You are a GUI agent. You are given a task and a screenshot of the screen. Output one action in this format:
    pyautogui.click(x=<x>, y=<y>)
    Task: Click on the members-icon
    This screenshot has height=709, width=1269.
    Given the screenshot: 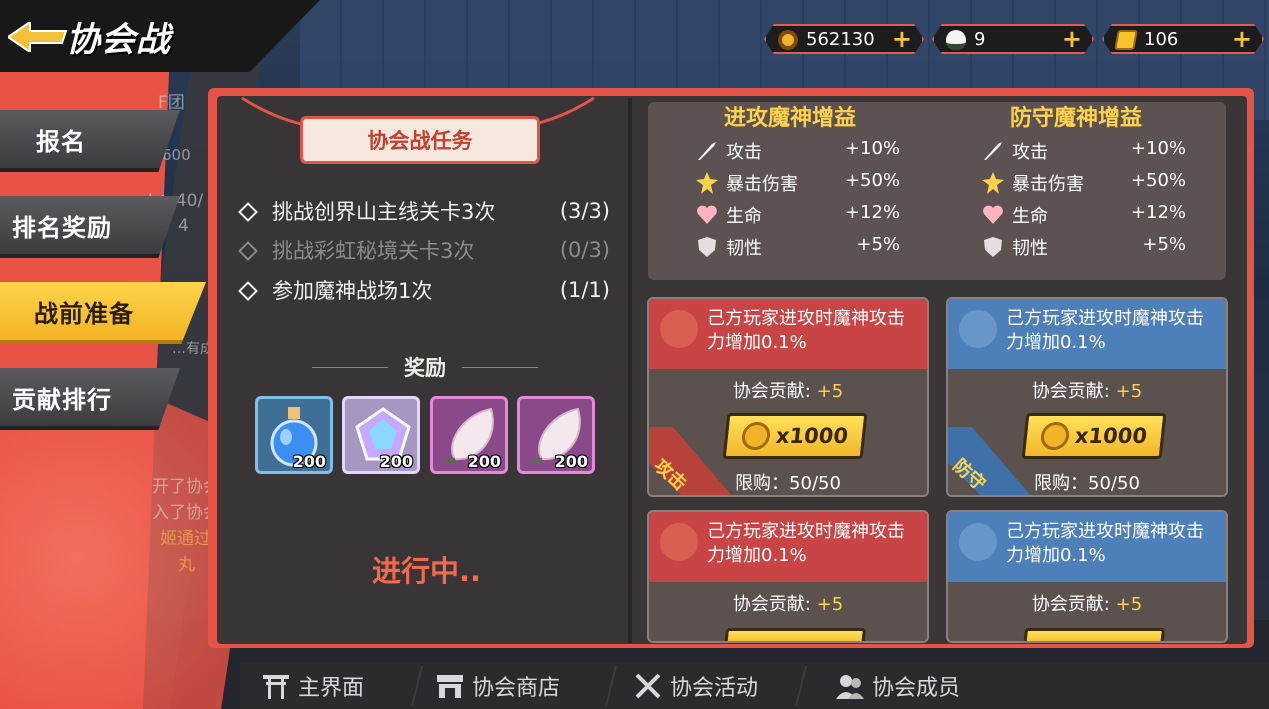 What is the action you would take?
    pyautogui.click(x=850, y=687)
    